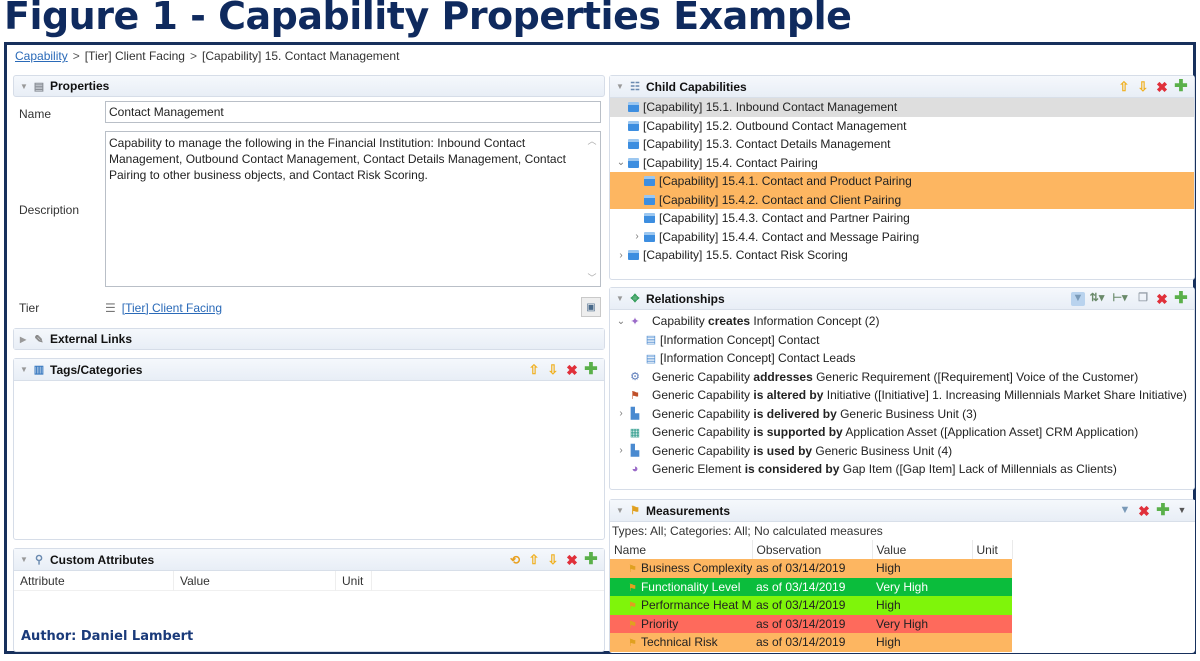 The width and height of the screenshot is (1200, 661). I want to click on sort-button: ⇅▾, so click(1097, 299).